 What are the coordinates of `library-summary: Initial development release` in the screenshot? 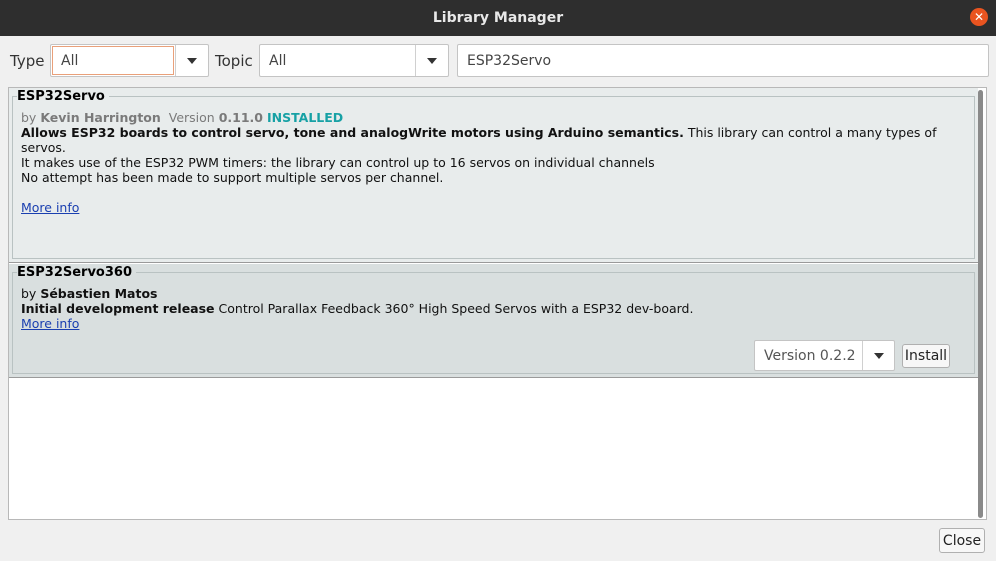 It's located at (118, 308).